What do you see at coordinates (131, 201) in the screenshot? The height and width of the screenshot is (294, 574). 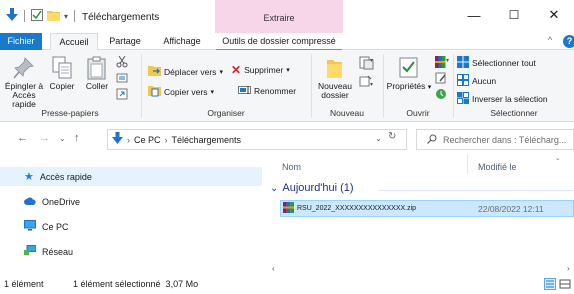 I see `nav-item-onedrive: OneDrive` at bounding box center [131, 201].